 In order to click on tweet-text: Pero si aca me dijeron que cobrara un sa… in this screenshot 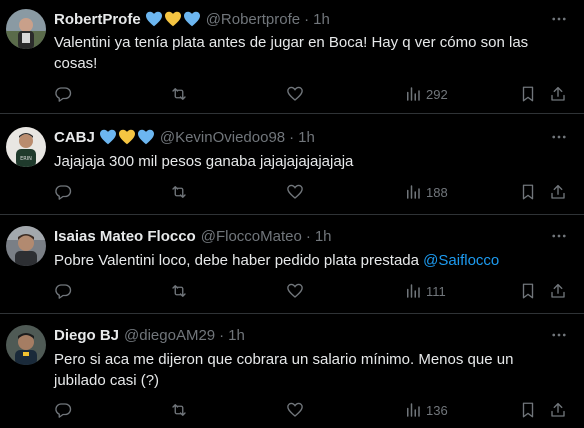, I will do `click(284, 370)`.